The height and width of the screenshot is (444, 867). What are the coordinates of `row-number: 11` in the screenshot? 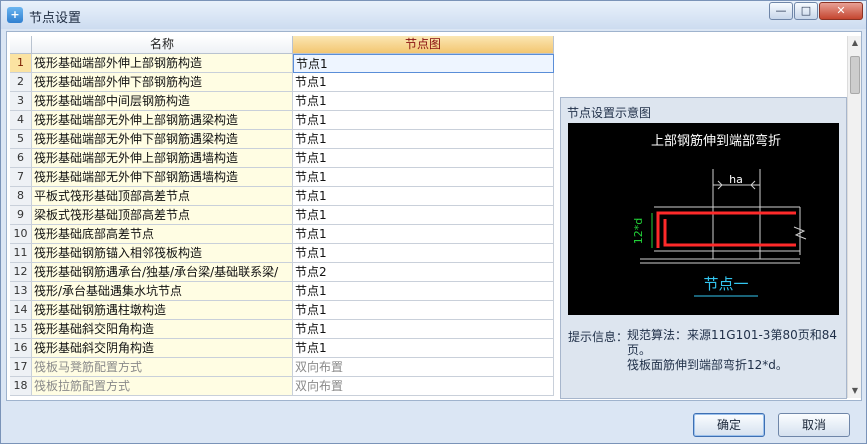 It's located at (21, 253).